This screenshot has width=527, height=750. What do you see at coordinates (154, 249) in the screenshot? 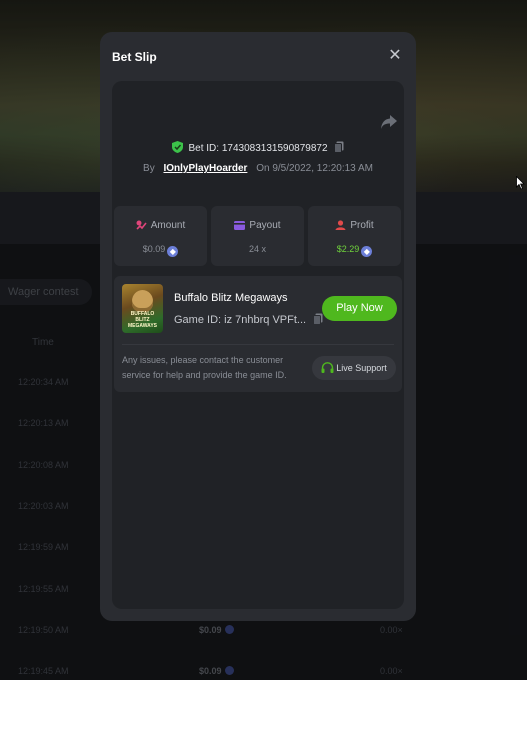
I see `amount-value: $0.09` at bounding box center [154, 249].